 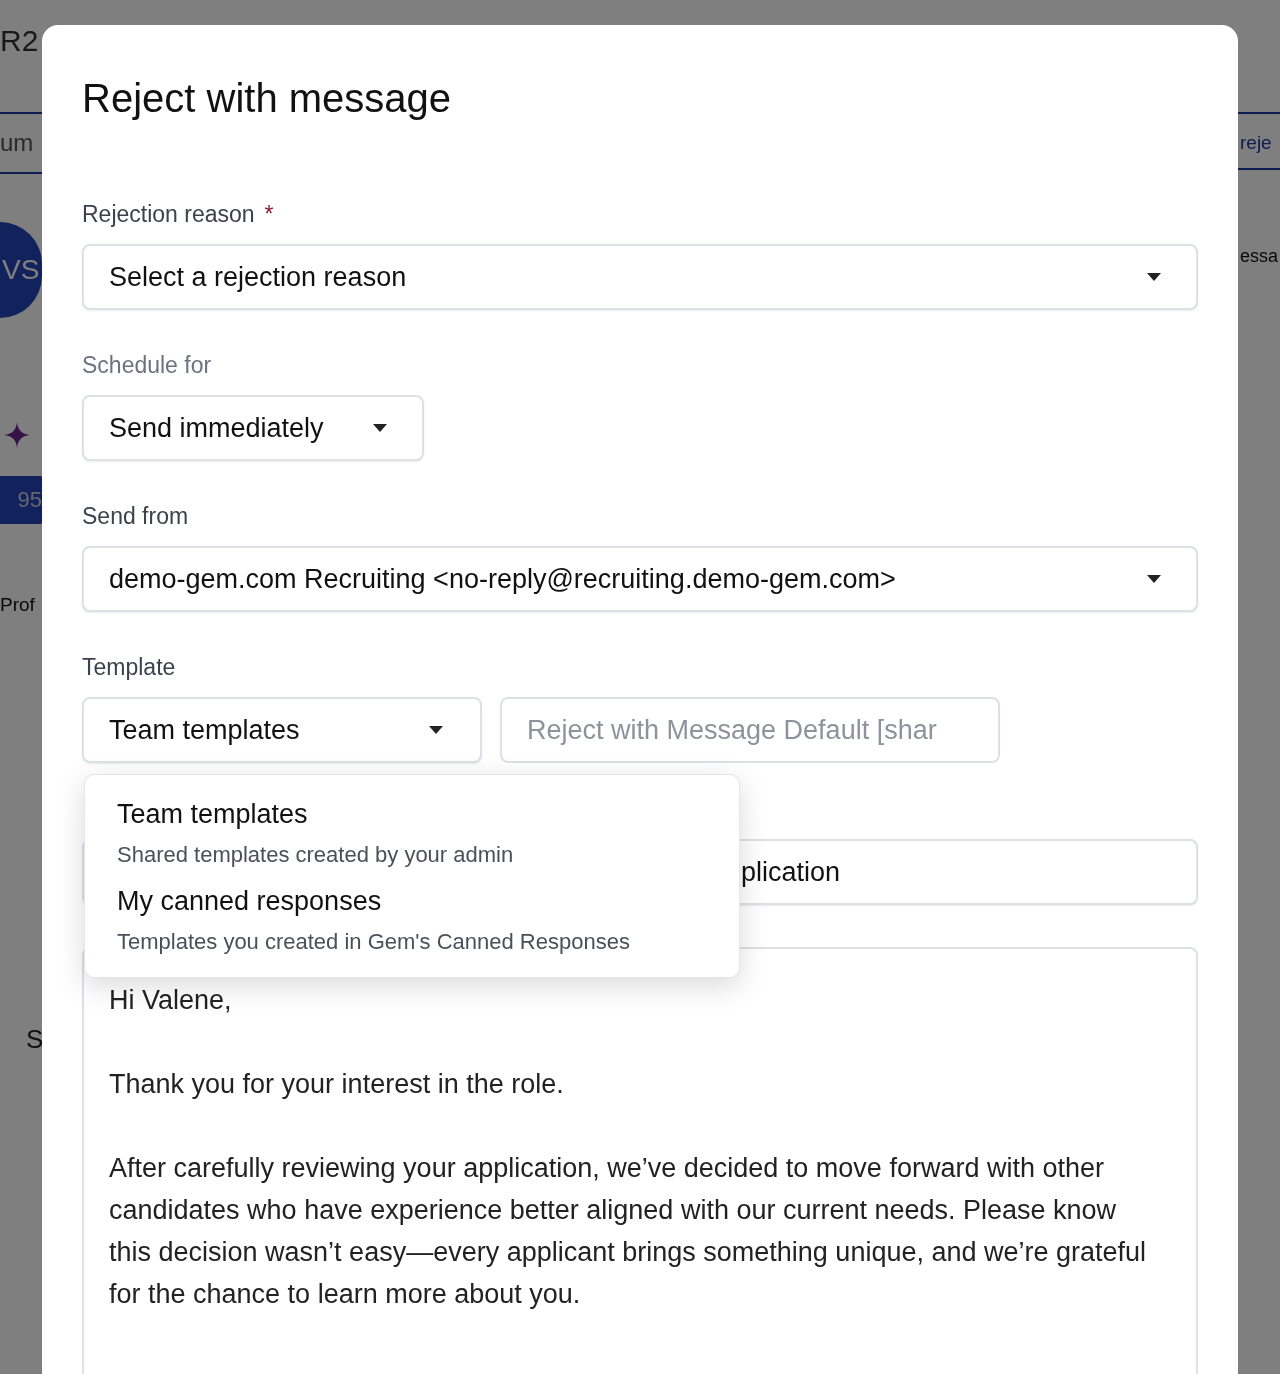 What do you see at coordinates (267, 98) in the screenshot?
I see `dialog-title: Reject with message` at bounding box center [267, 98].